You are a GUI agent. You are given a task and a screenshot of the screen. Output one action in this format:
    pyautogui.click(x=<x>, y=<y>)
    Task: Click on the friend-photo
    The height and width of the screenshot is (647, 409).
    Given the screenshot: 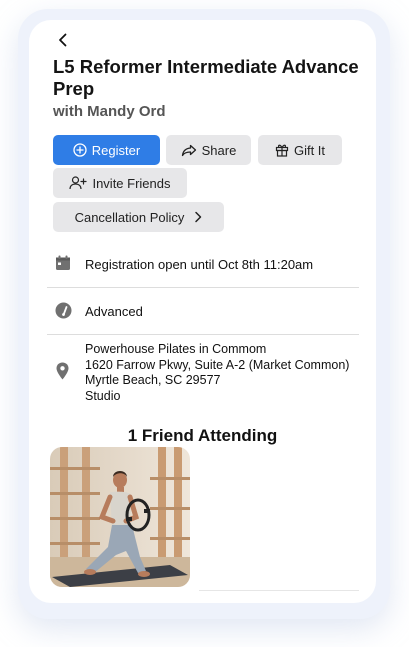 What is the action you would take?
    pyautogui.click(x=120, y=517)
    